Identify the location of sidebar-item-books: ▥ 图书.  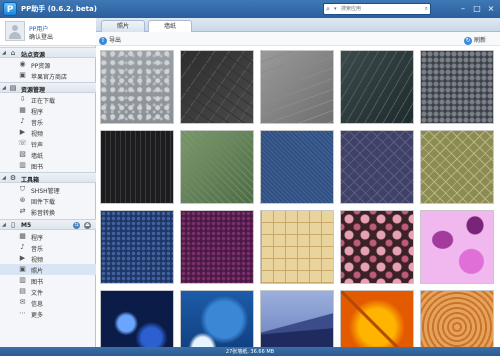
(48, 165).